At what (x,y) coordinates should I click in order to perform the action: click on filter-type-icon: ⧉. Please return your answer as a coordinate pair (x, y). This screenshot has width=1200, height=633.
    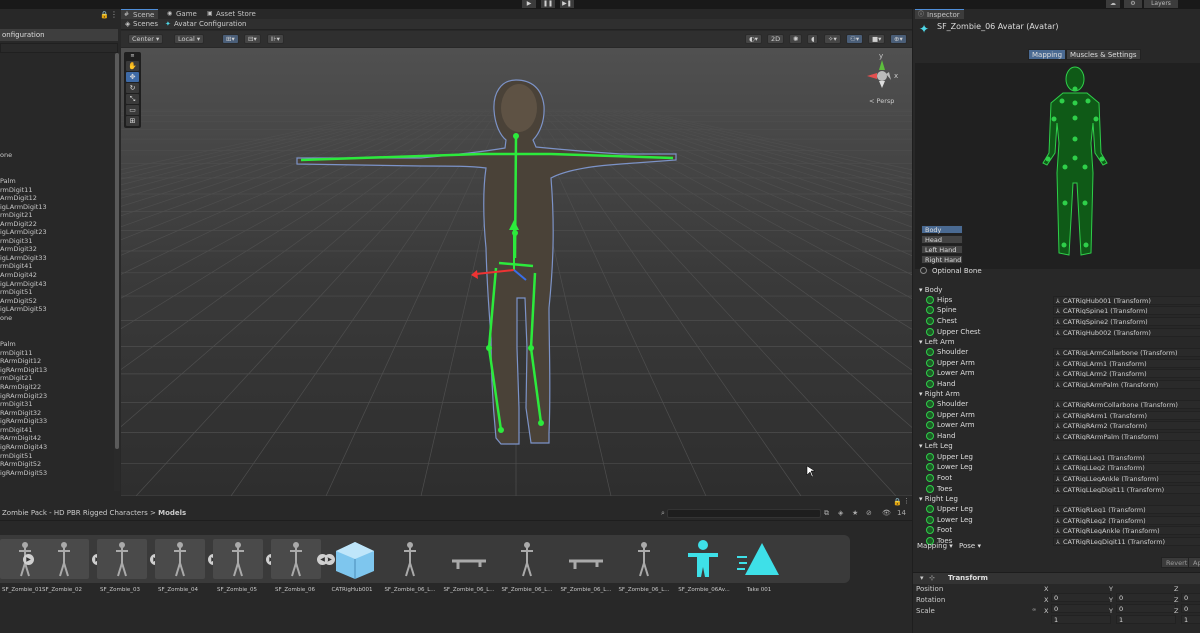
    Looking at the image, I should click on (826, 513).